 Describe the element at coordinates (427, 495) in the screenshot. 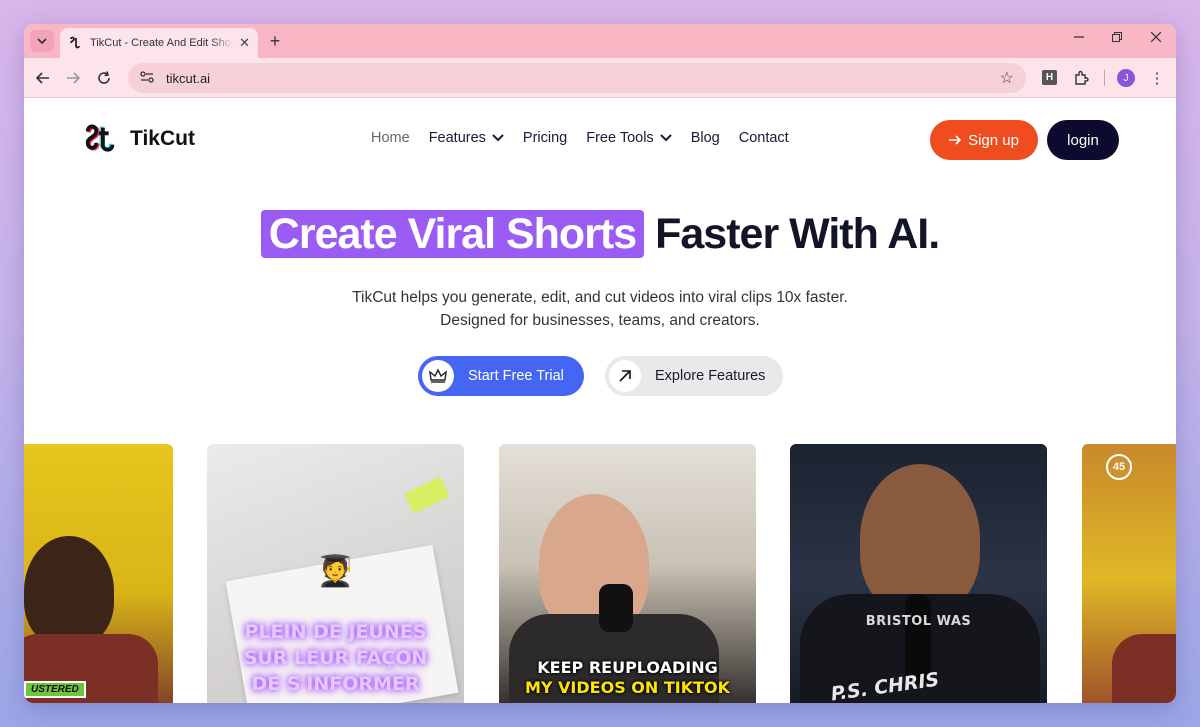

I see `video-thumbnail-note` at that location.